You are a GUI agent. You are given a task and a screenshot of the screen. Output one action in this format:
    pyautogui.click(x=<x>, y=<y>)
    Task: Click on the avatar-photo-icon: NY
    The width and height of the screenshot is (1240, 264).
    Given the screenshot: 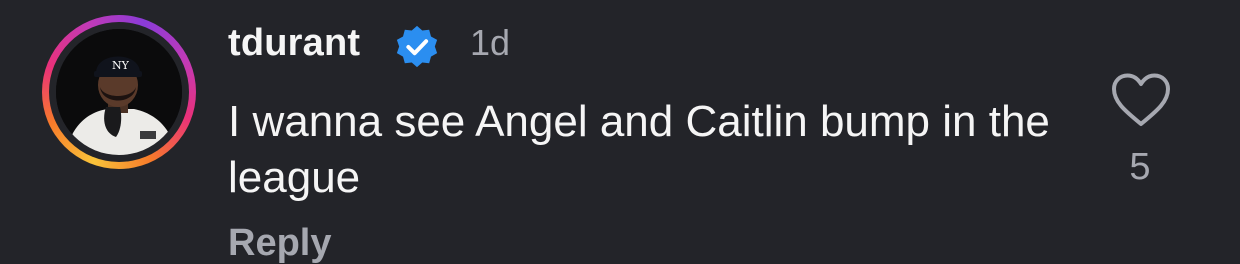 What is the action you would take?
    pyautogui.click(x=119, y=92)
    